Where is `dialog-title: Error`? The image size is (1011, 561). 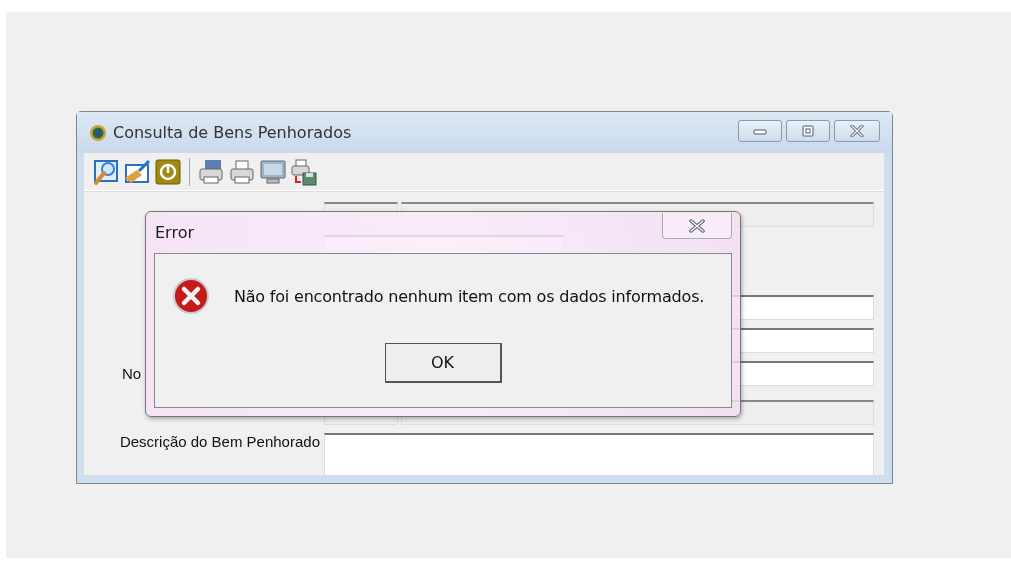 dialog-title: Error is located at coordinates (174, 232).